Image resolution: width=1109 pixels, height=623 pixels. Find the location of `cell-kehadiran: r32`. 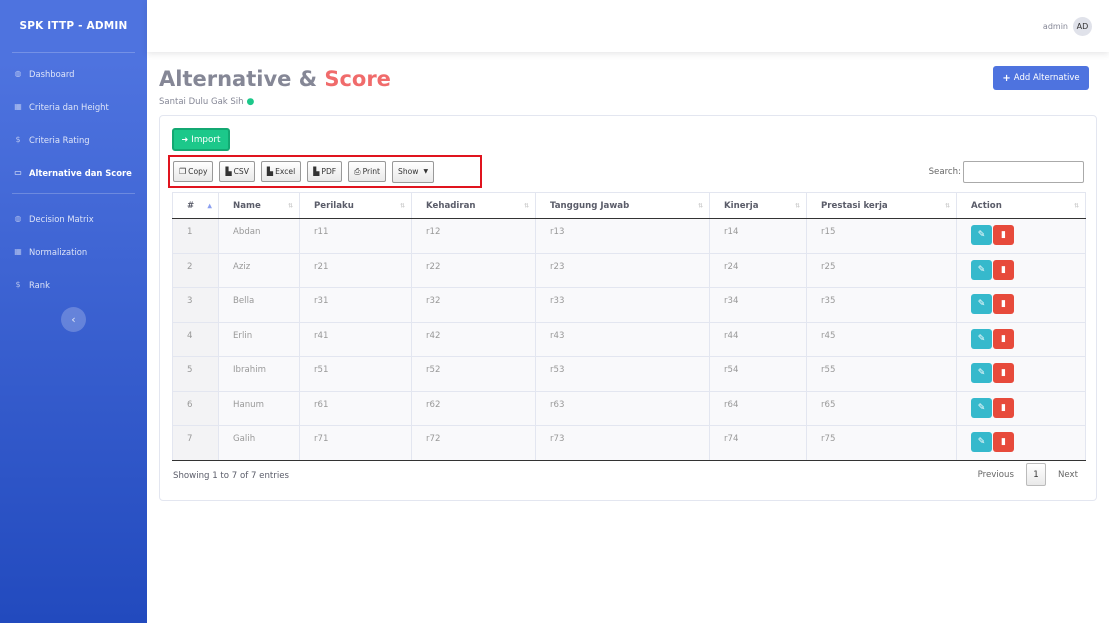

cell-kehadiran: r32 is located at coordinates (473, 305).